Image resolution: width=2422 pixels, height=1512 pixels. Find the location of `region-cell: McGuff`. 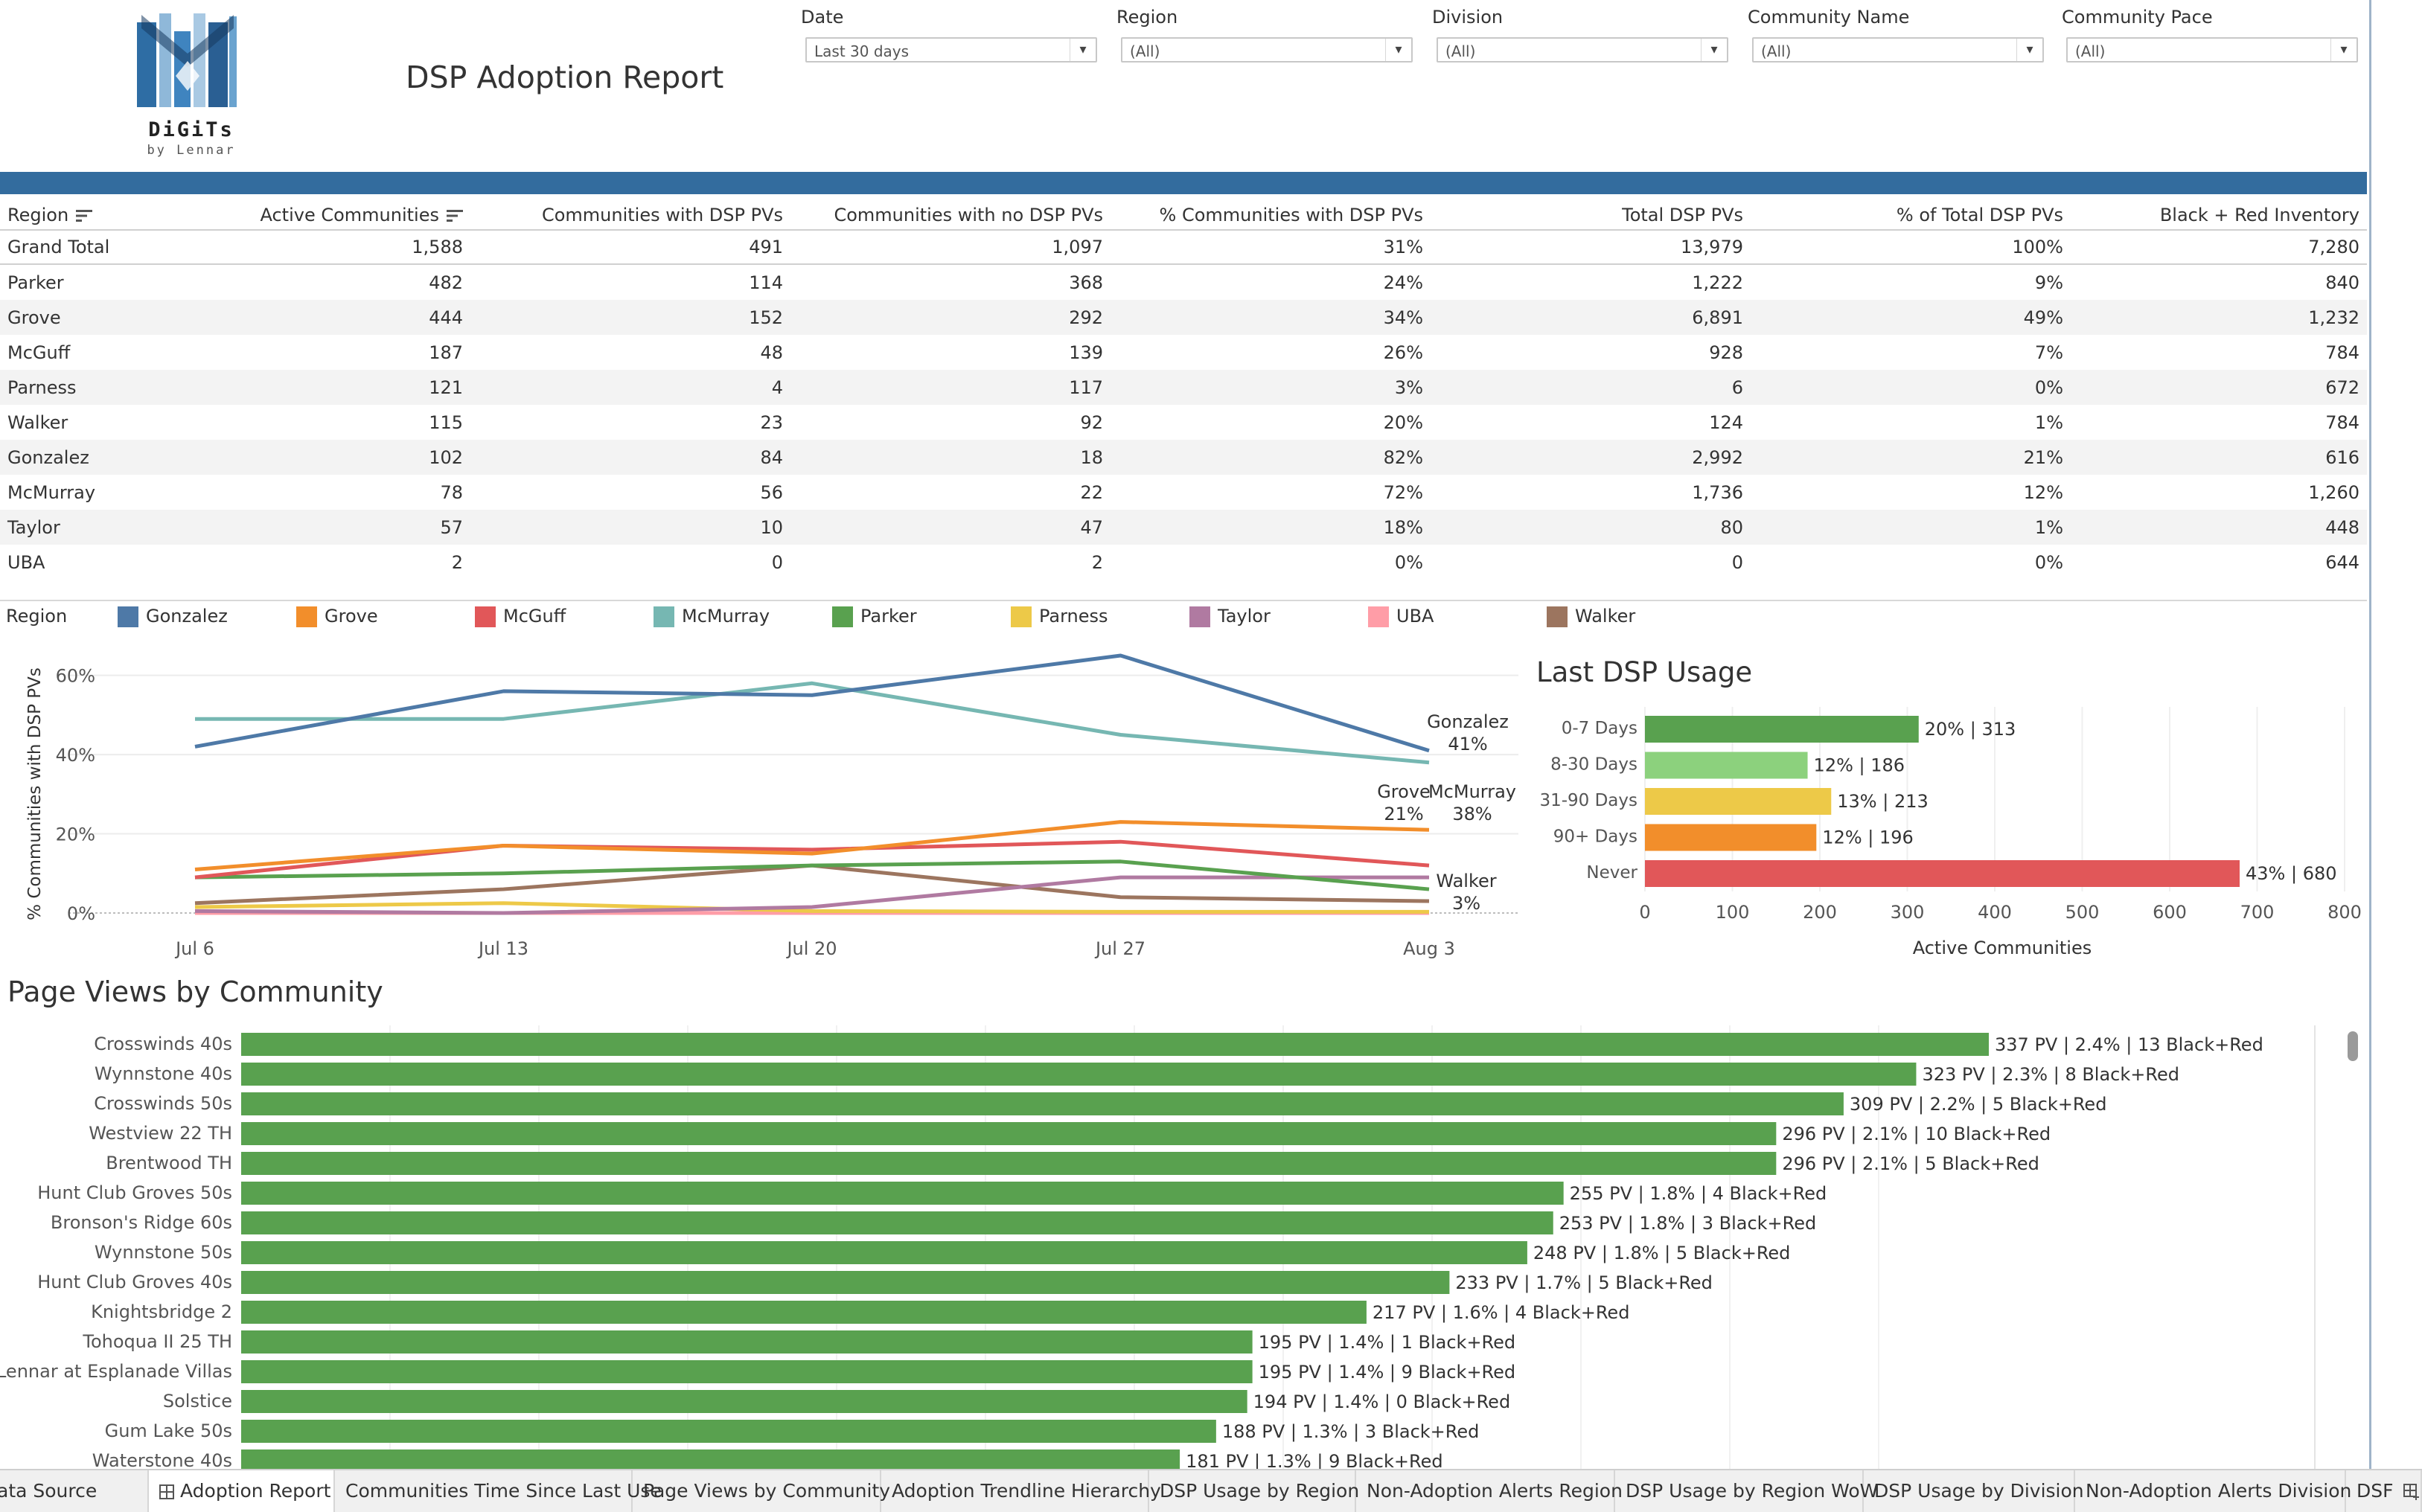

region-cell: McGuff is located at coordinates (39, 352).